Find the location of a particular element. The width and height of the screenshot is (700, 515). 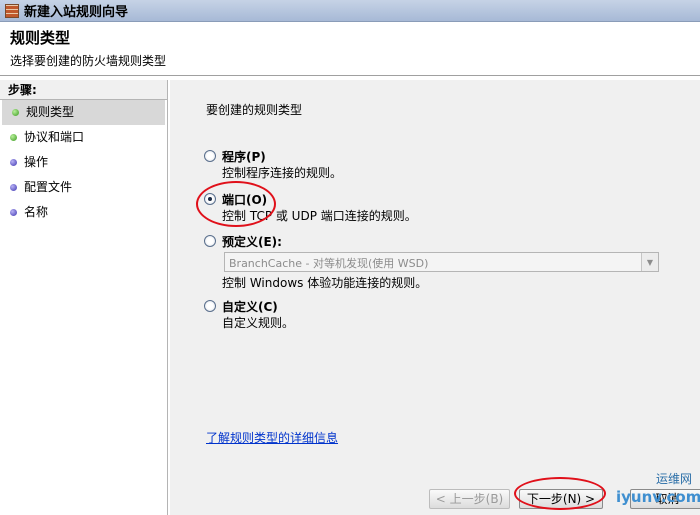

page-title: 规则类型 is located at coordinates (40, 38).